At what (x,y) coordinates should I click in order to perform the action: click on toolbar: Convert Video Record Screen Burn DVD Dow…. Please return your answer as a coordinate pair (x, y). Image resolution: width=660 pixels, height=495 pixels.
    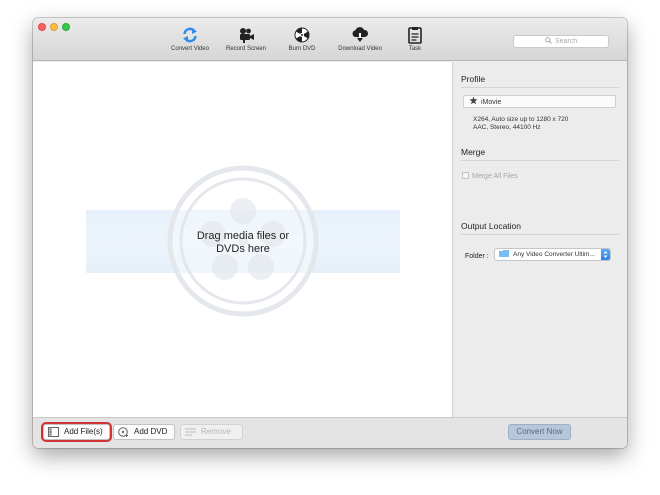
    Looking at the image, I should click on (330, 39).